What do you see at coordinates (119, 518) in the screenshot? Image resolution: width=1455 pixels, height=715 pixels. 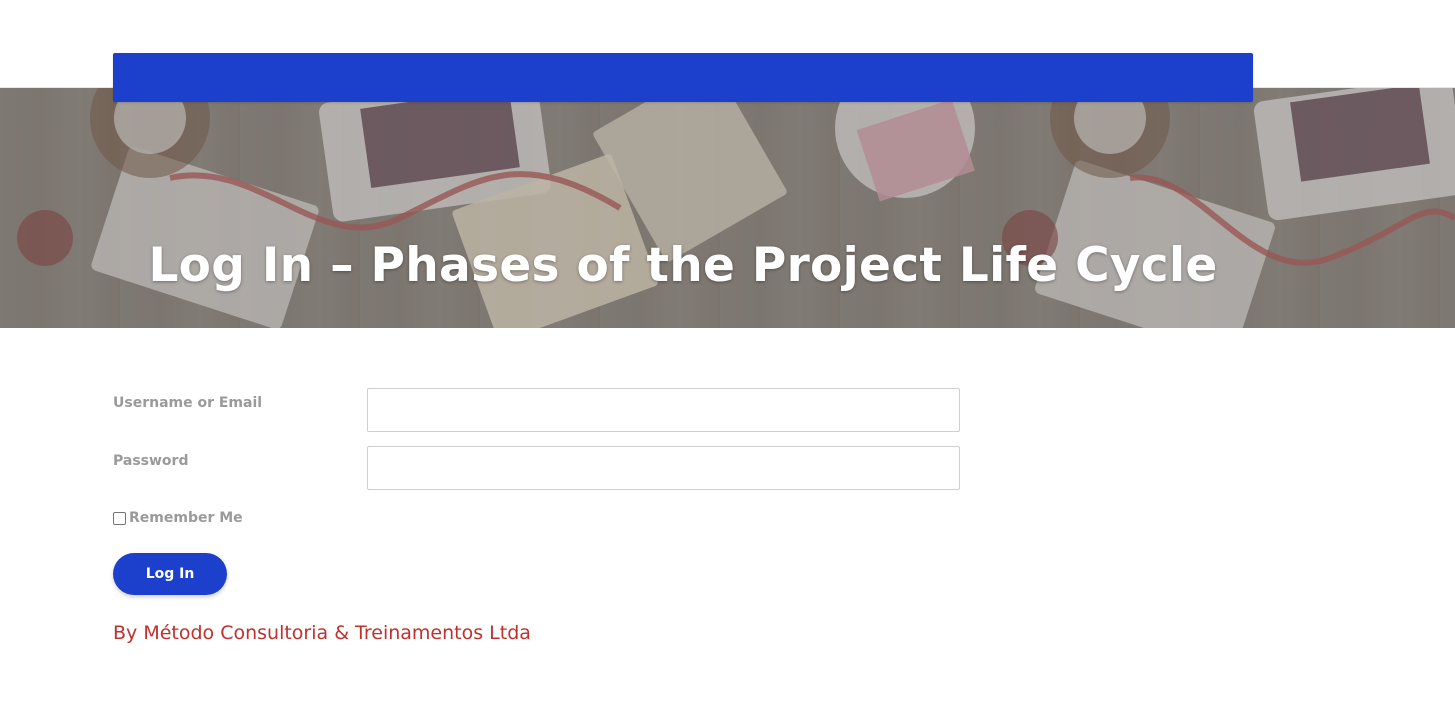 I see `remember-me-checkbox` at bounding box center [119, 518].